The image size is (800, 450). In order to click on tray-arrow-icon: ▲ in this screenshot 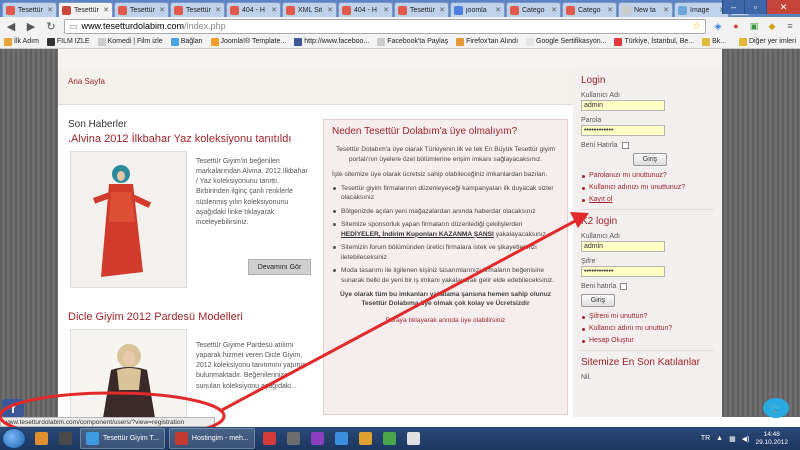, I will do `click(719, 438)`.